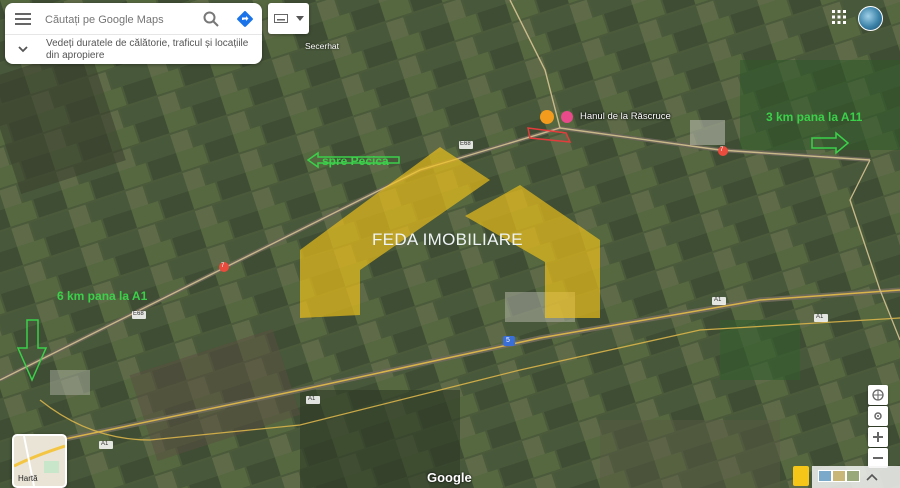 This screenshot has height=488, width=900. I want to click on pegman-icon, so click(801, 476).